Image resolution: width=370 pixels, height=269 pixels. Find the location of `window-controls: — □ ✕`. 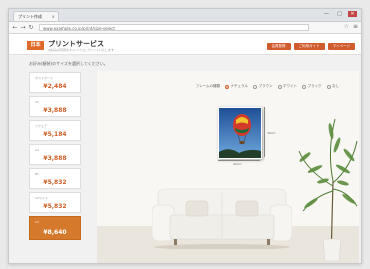

window-controls: — □ ✕ is located at coordinates (339, 14).